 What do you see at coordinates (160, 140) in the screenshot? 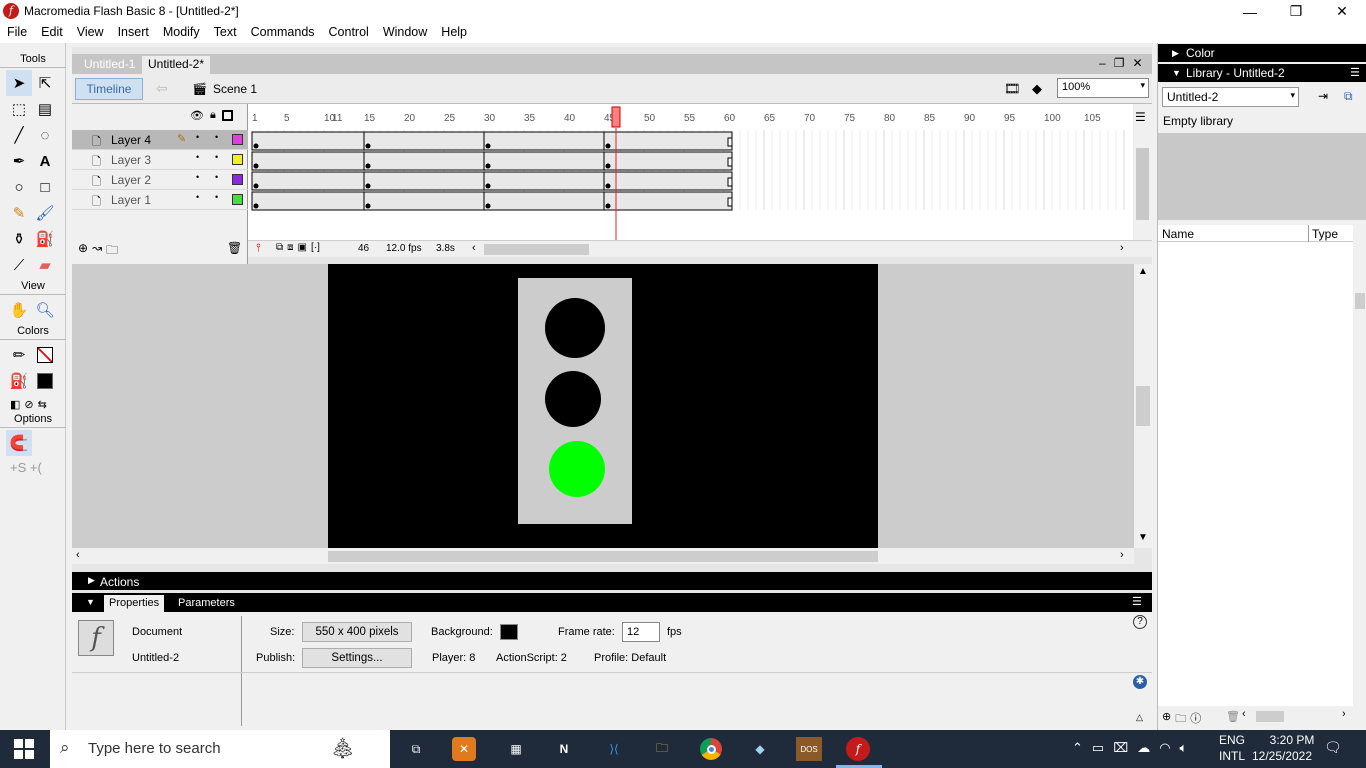
I see `layer-row: 🗋︎ Layer 4 ✎ • •` at bounding box center [160, 140].